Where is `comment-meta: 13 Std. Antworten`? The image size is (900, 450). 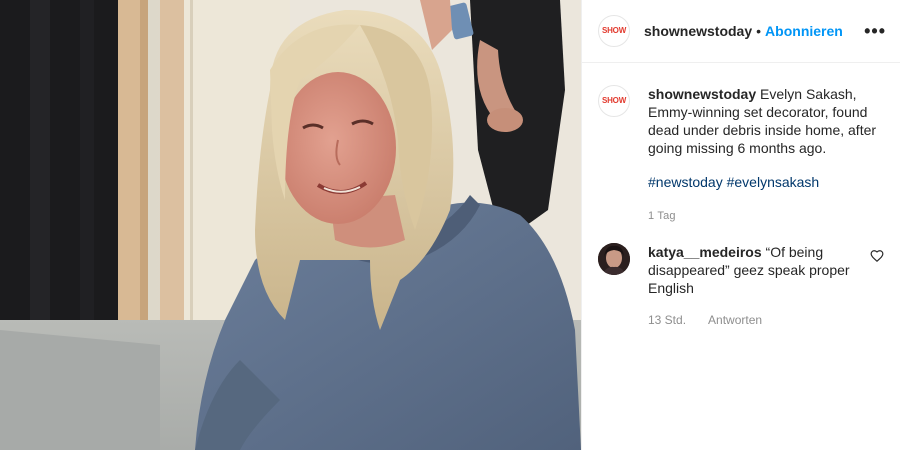
comment-meta: 13 Std. Antworten is located at coordinates (759, 320).